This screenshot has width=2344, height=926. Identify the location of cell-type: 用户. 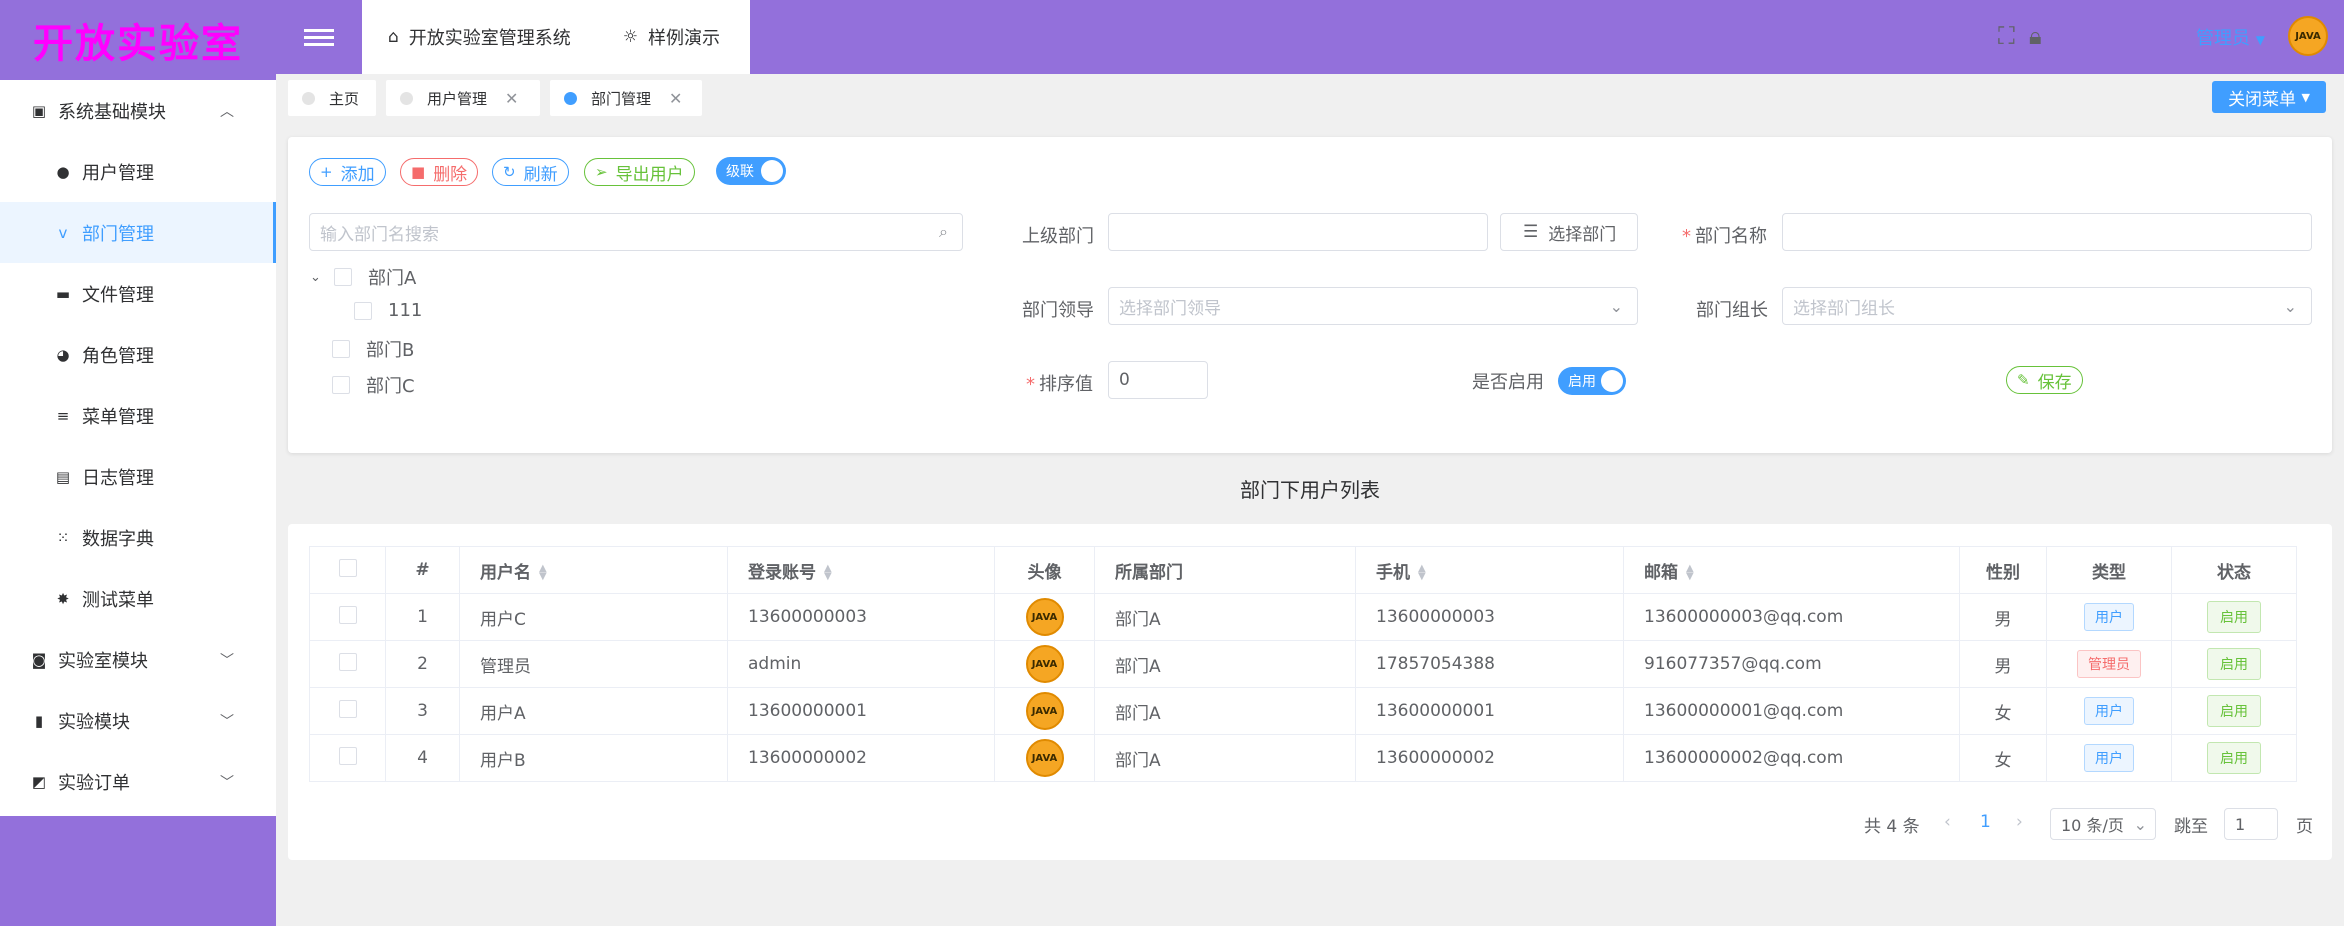
(2109, 711).